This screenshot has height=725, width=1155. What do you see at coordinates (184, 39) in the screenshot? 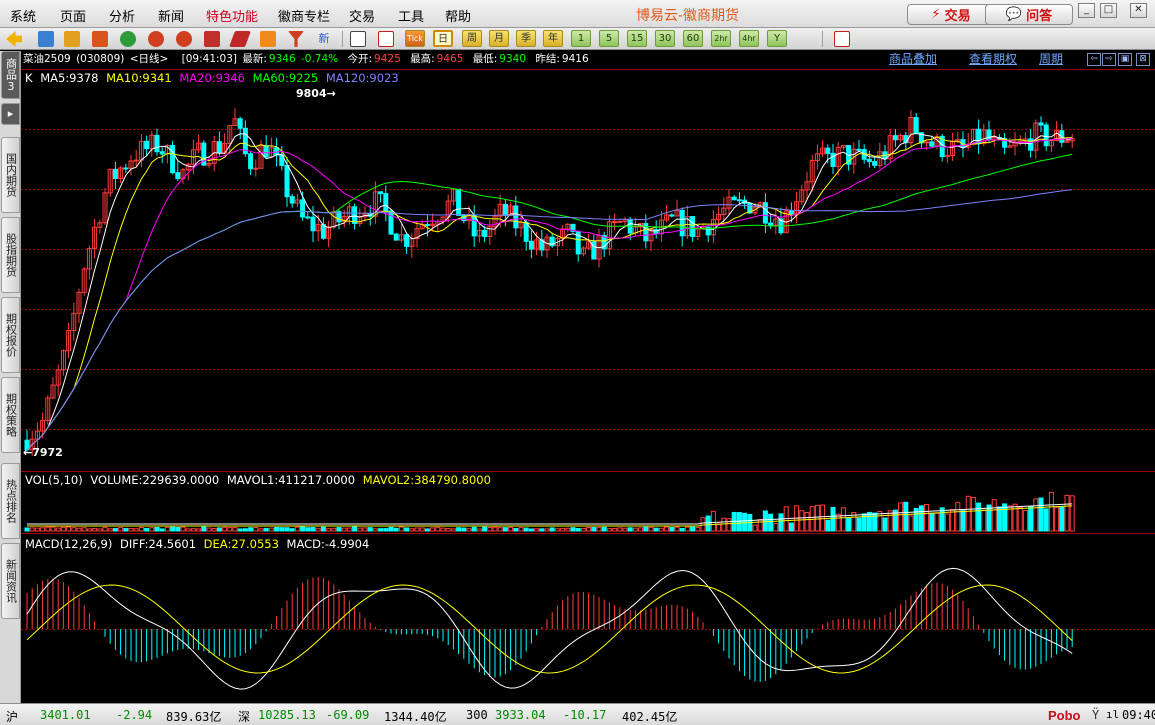
I see `zoom-out-icon` at bounding box center [184, 39].